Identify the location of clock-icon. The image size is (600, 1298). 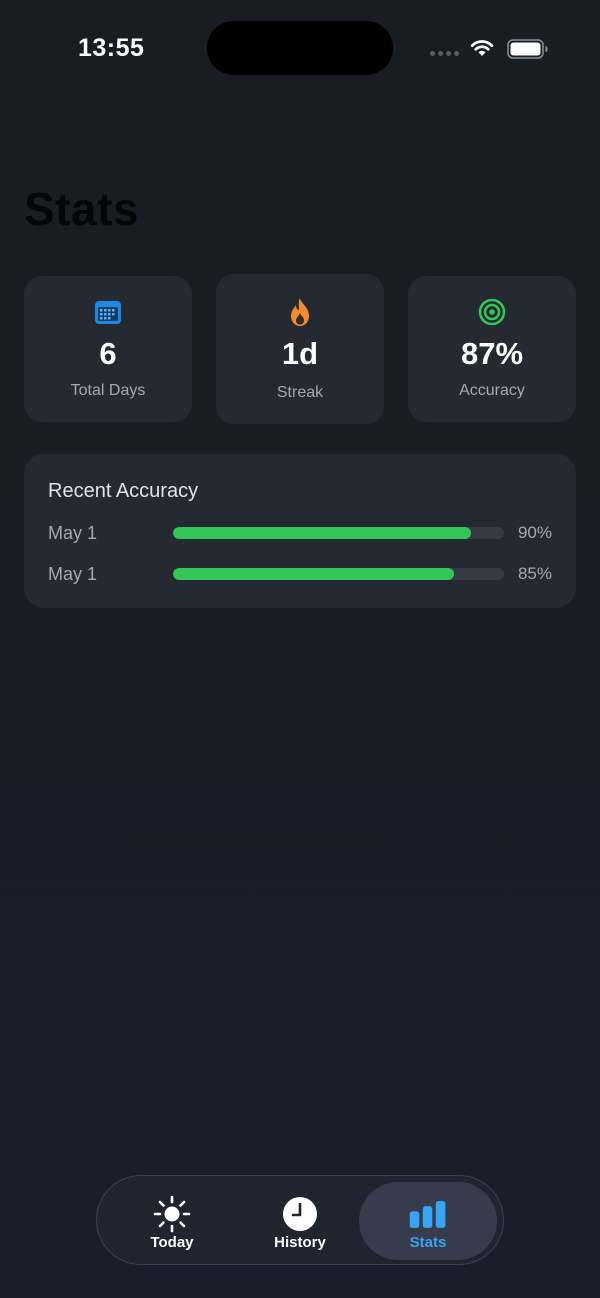
(300, 1214).